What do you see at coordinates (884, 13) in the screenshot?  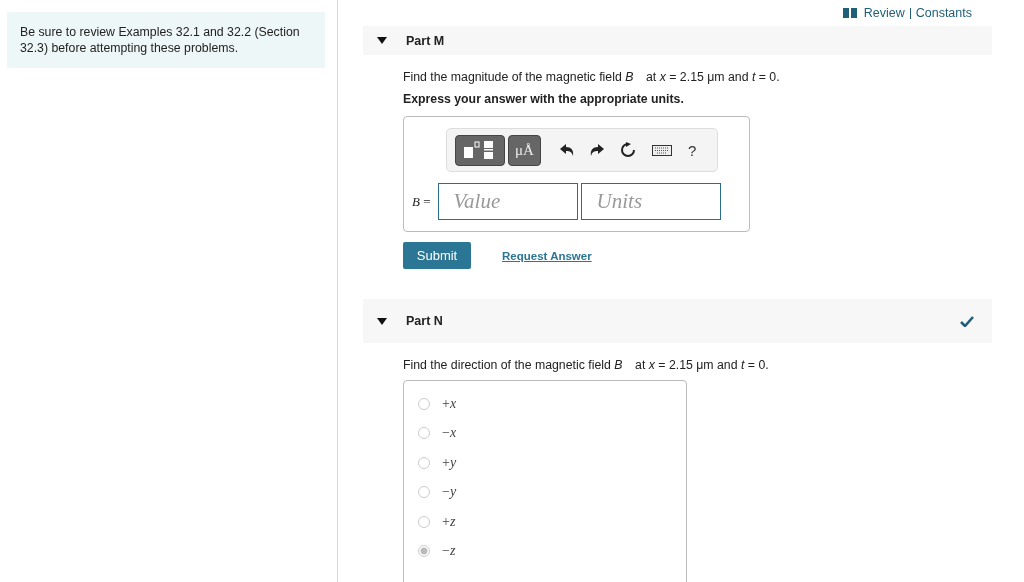 I see `review-link: Review` at bounding box center [884, 13].